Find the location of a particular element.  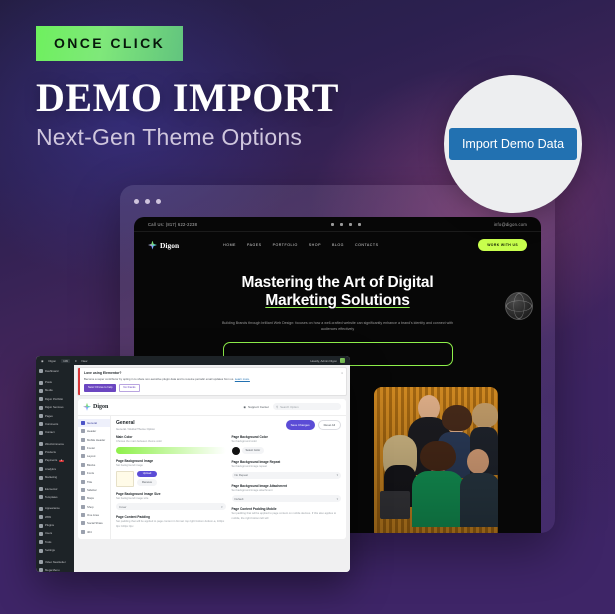

menu-item: HOME is located at coordinates (229, 245).